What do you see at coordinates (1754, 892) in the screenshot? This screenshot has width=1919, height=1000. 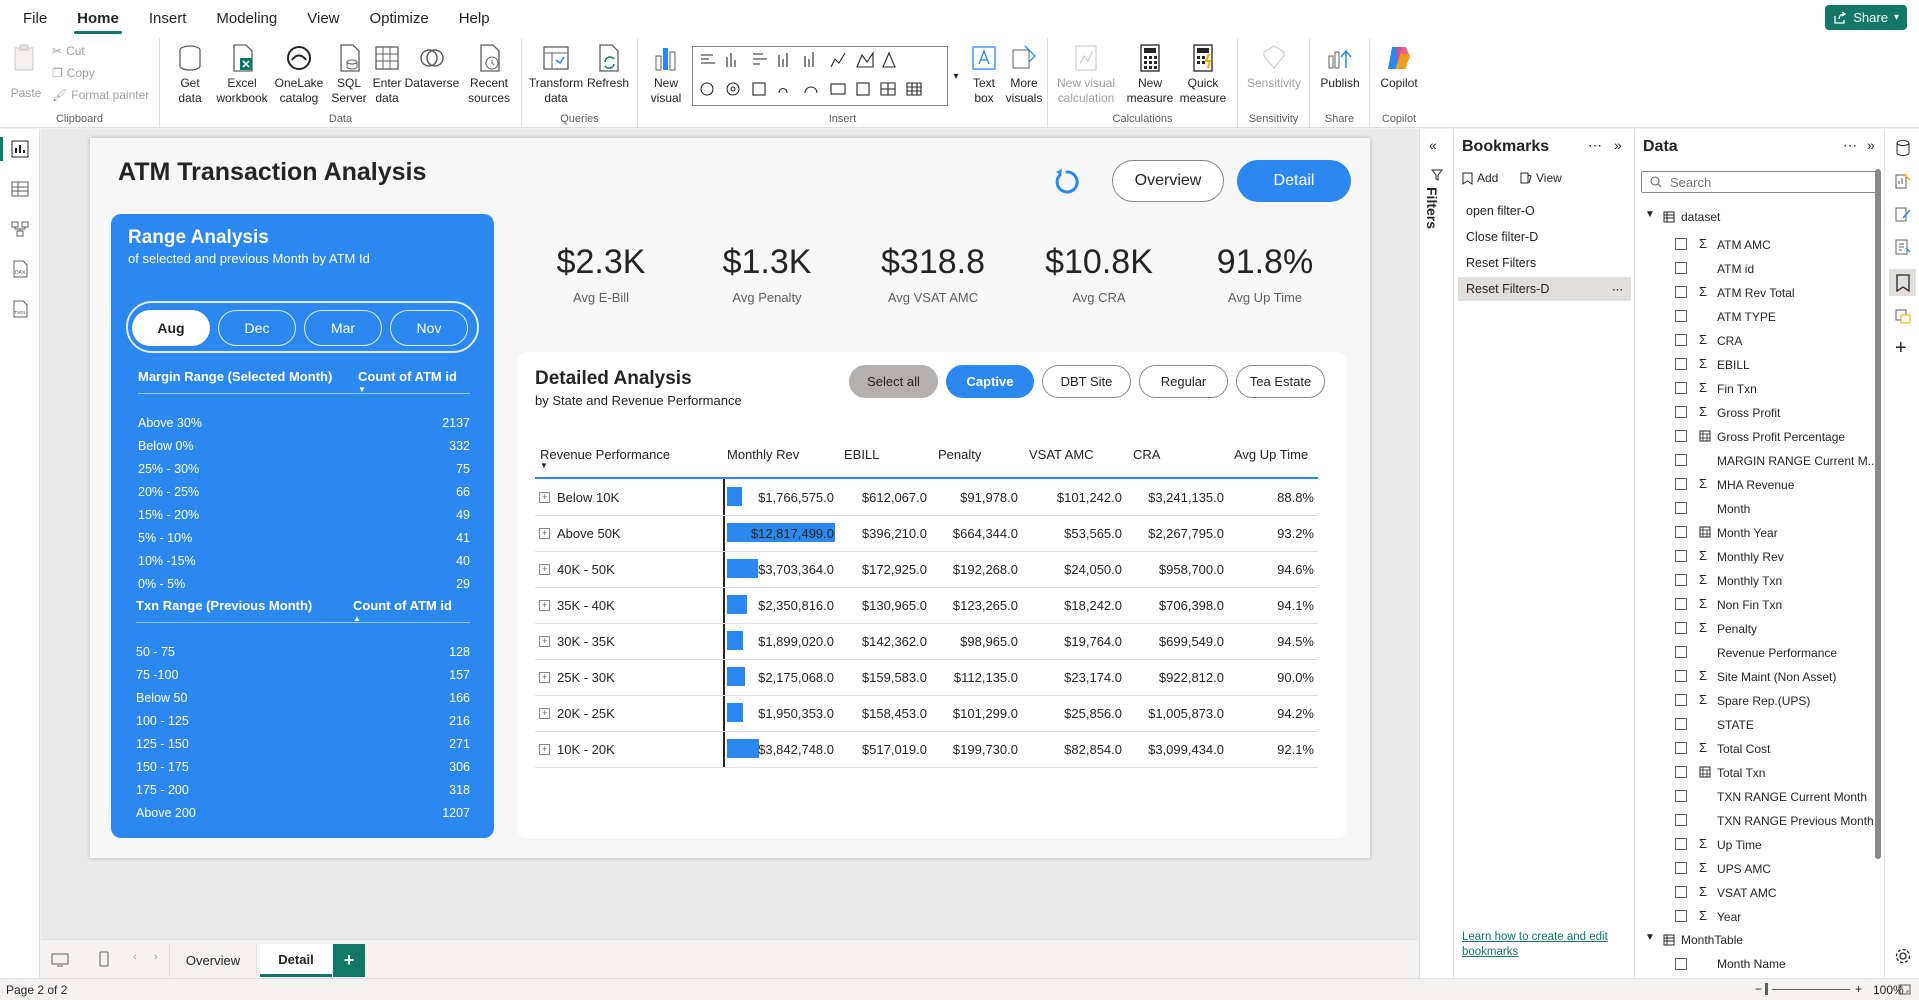 I see `field-item: Σ VSAT AMC` at bounding box center [1754, 892].